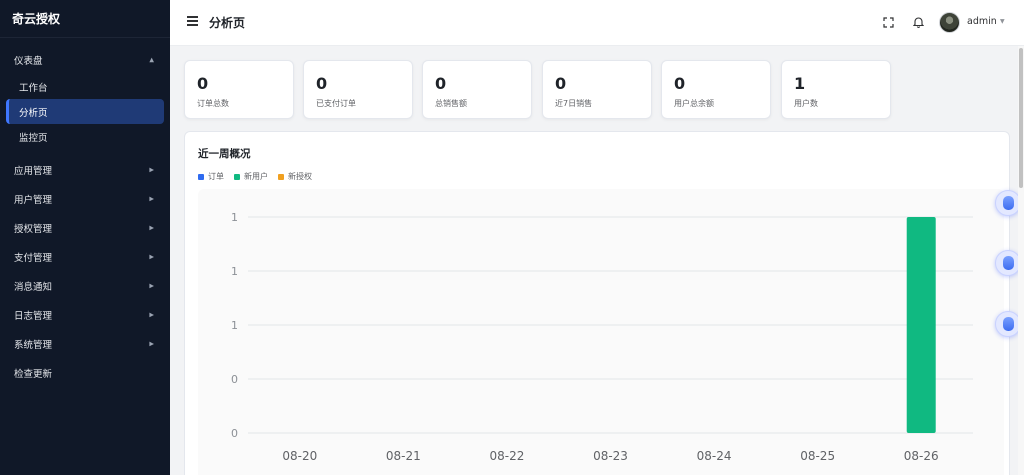 The height and width of the screenshot is (475, 1024). I want to click on brand-title: 奇云授权, so click(85, 19).